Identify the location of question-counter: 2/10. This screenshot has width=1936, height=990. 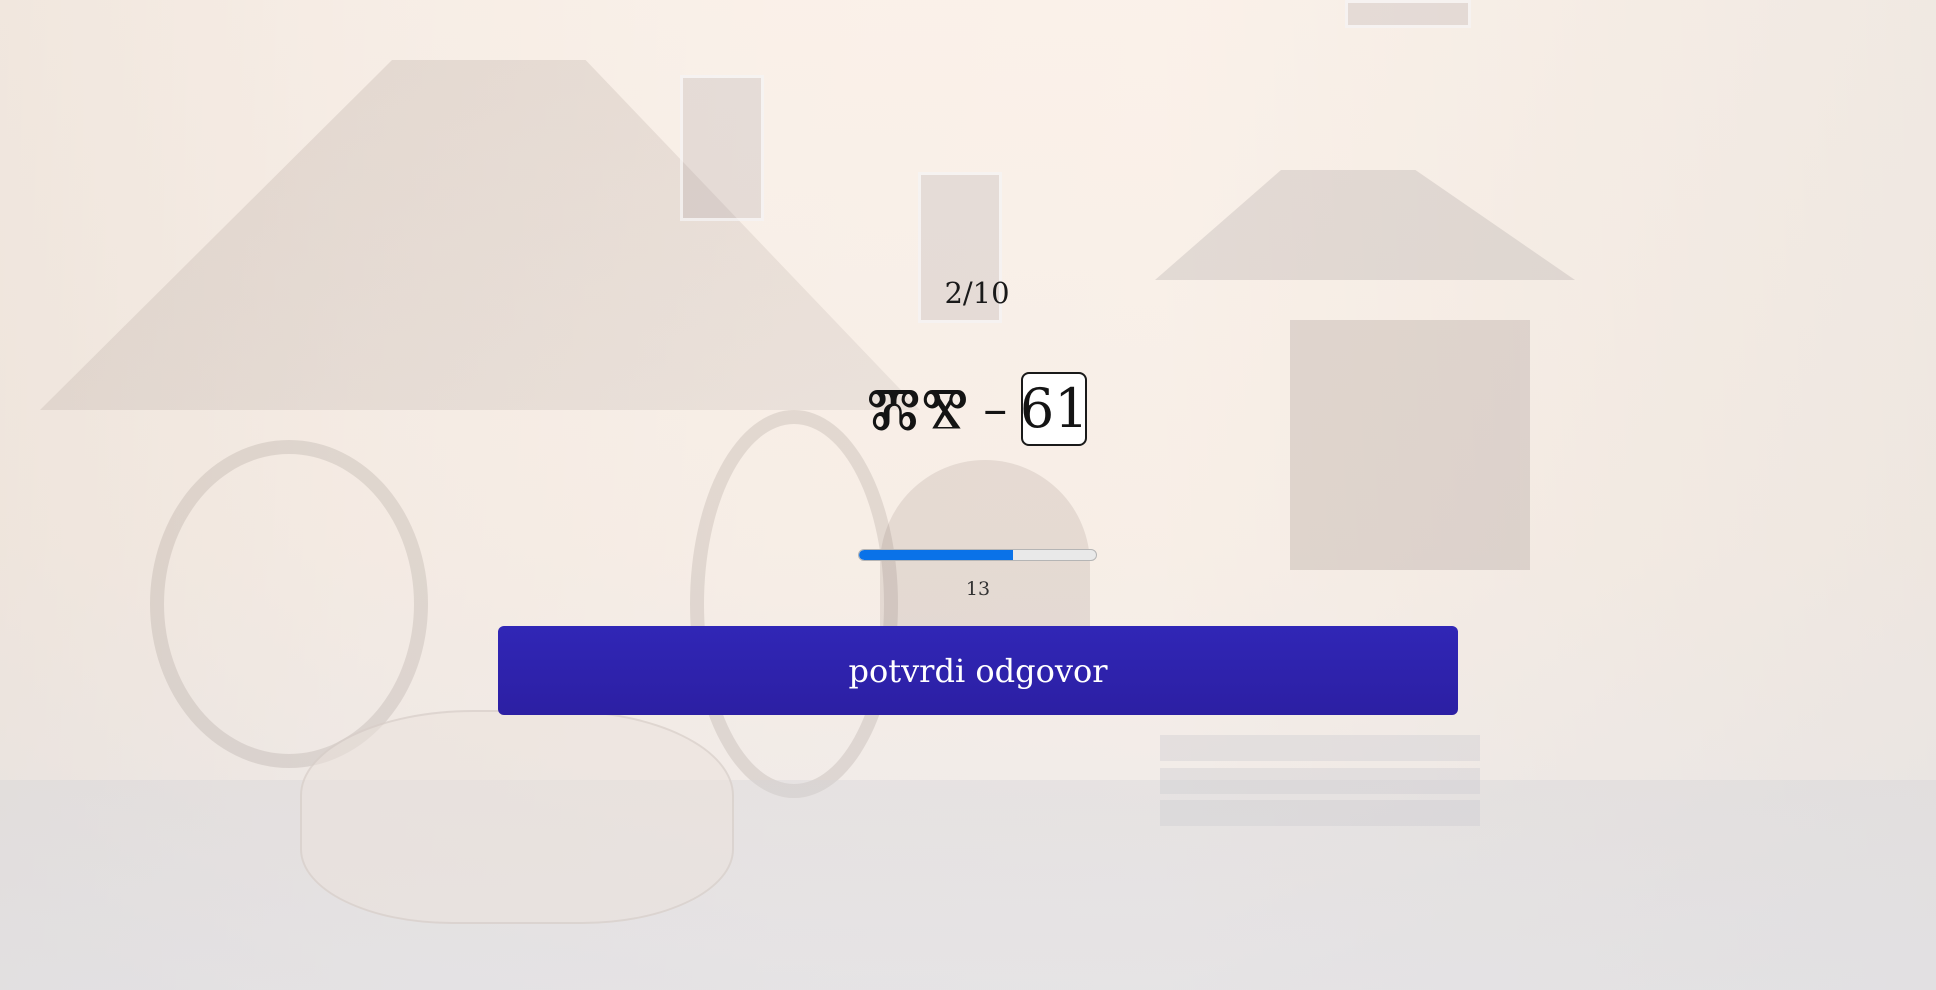
(977, 293).